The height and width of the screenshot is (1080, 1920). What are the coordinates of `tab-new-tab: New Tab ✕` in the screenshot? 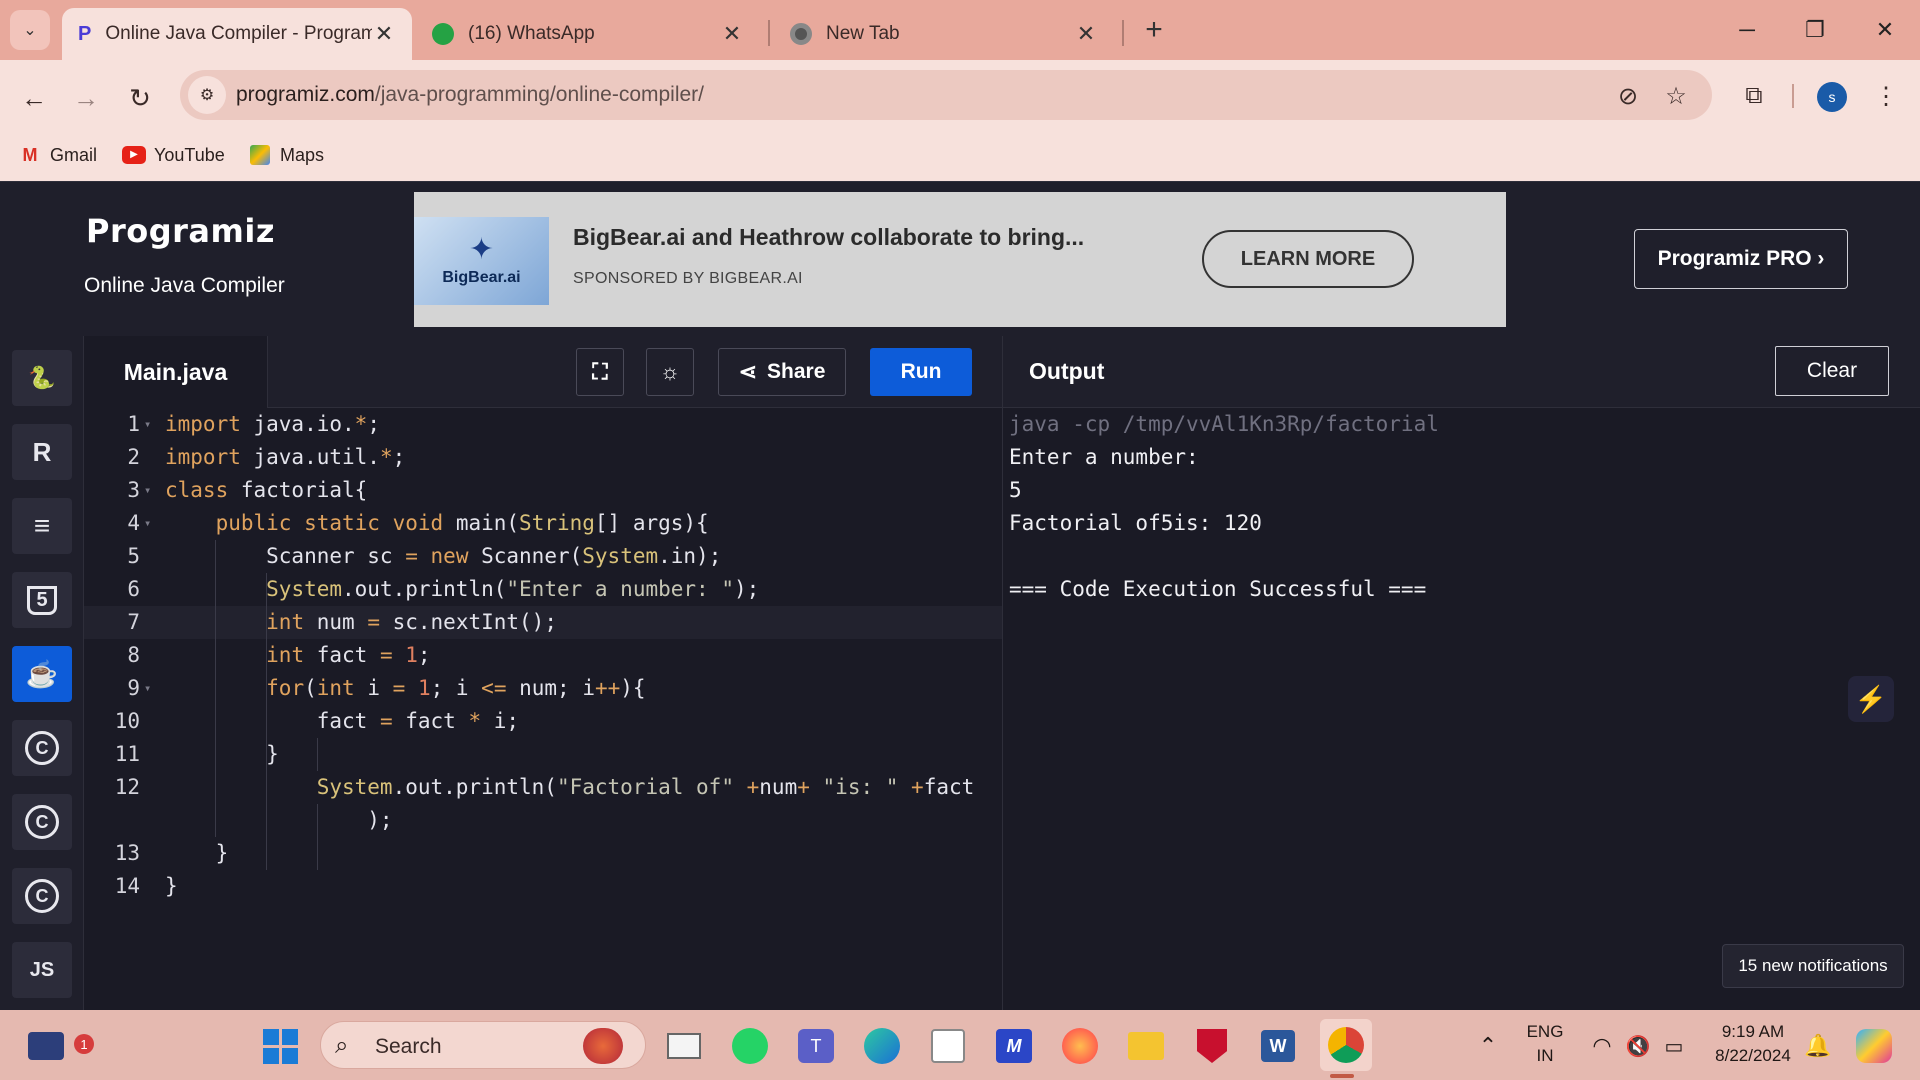 It's located at (944, 34).